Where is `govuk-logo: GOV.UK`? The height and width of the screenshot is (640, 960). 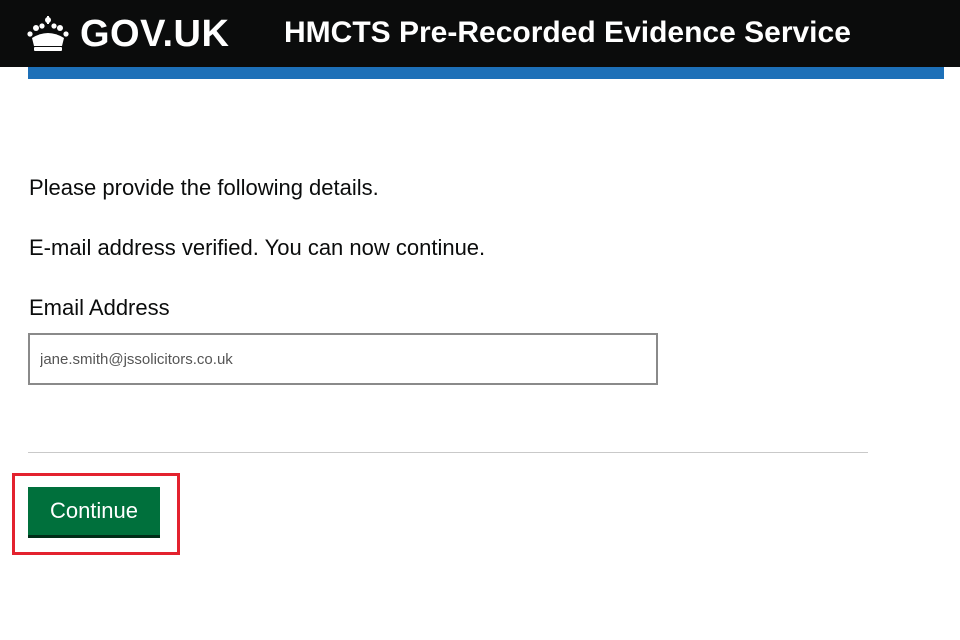 govuk-logo: GOV.UK is located at coordinates (127, 34).